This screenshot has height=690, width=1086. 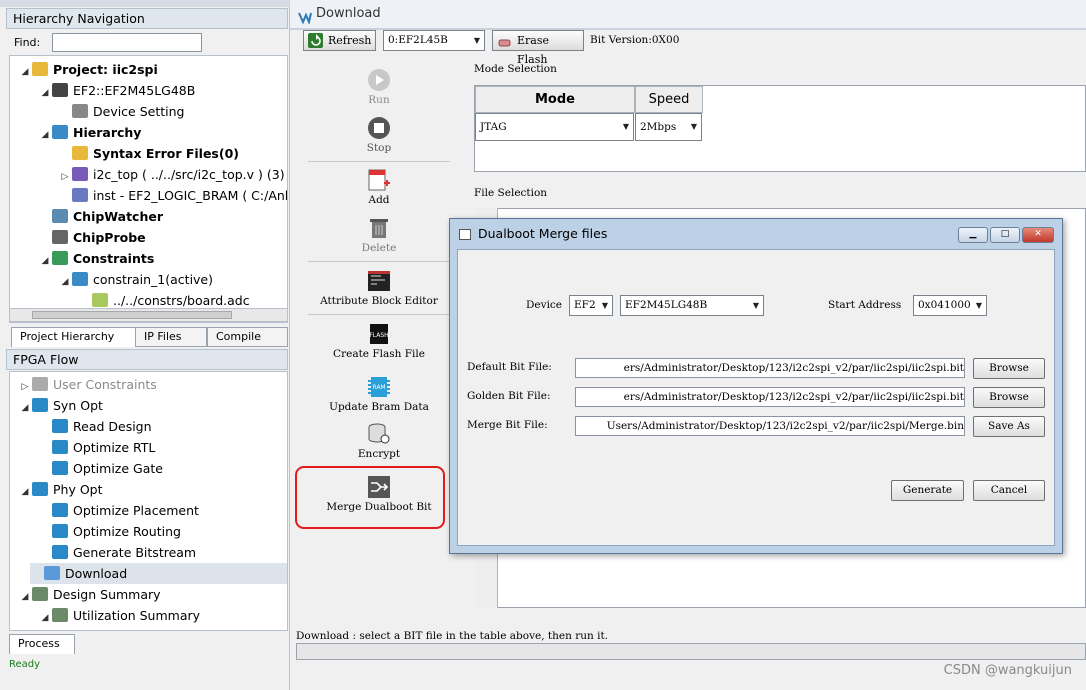 What do you see at coordinates (379, 394) in the screenshot?
I see `update-bram-data-tool: RAM Update Bram Data` at bounding box center [379, 394].